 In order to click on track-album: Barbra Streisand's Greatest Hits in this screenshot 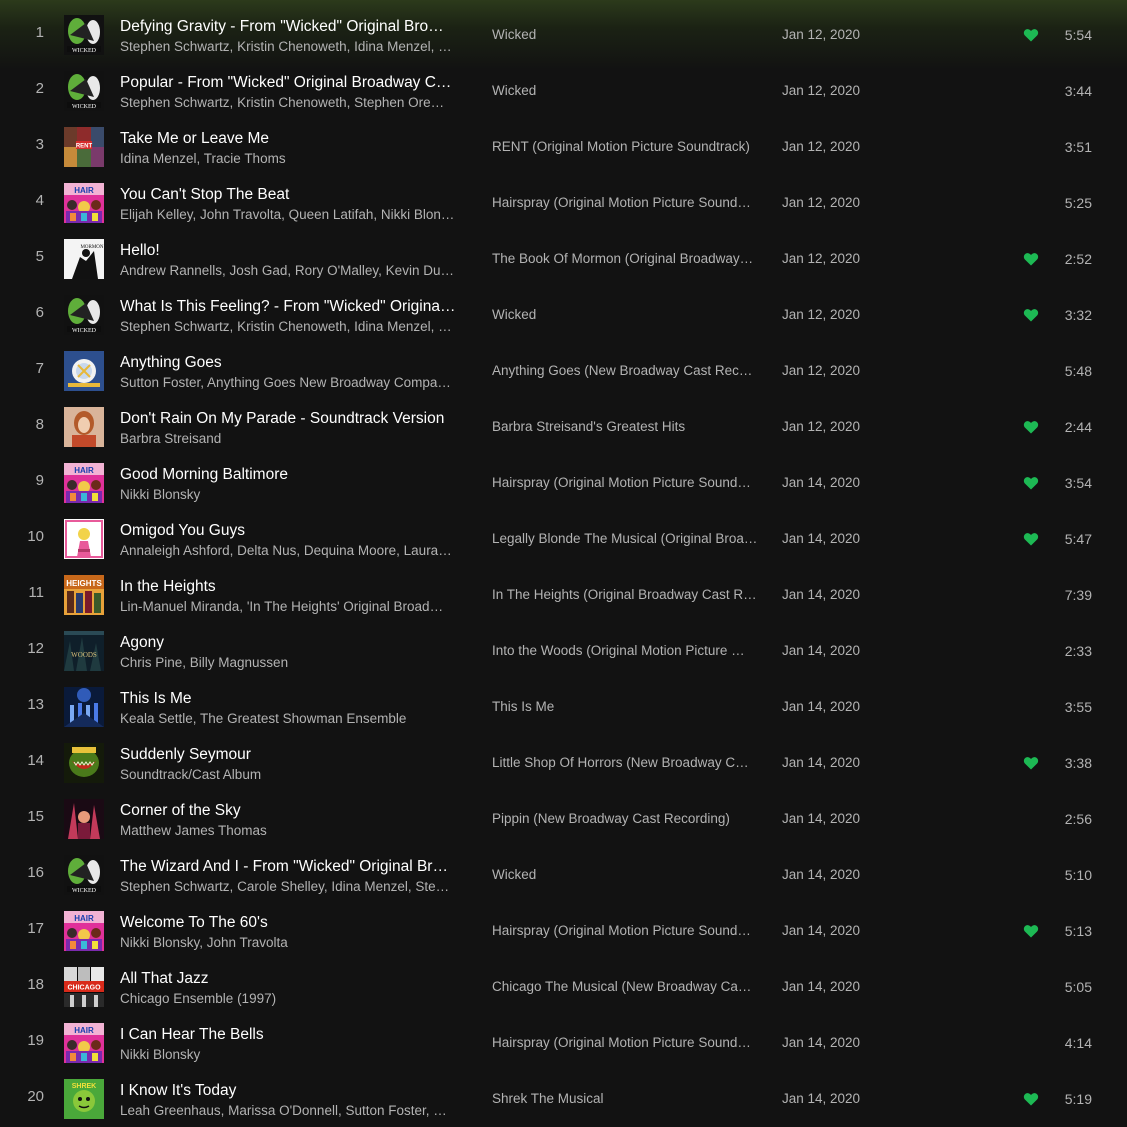, I will do `click(630, 426)`.